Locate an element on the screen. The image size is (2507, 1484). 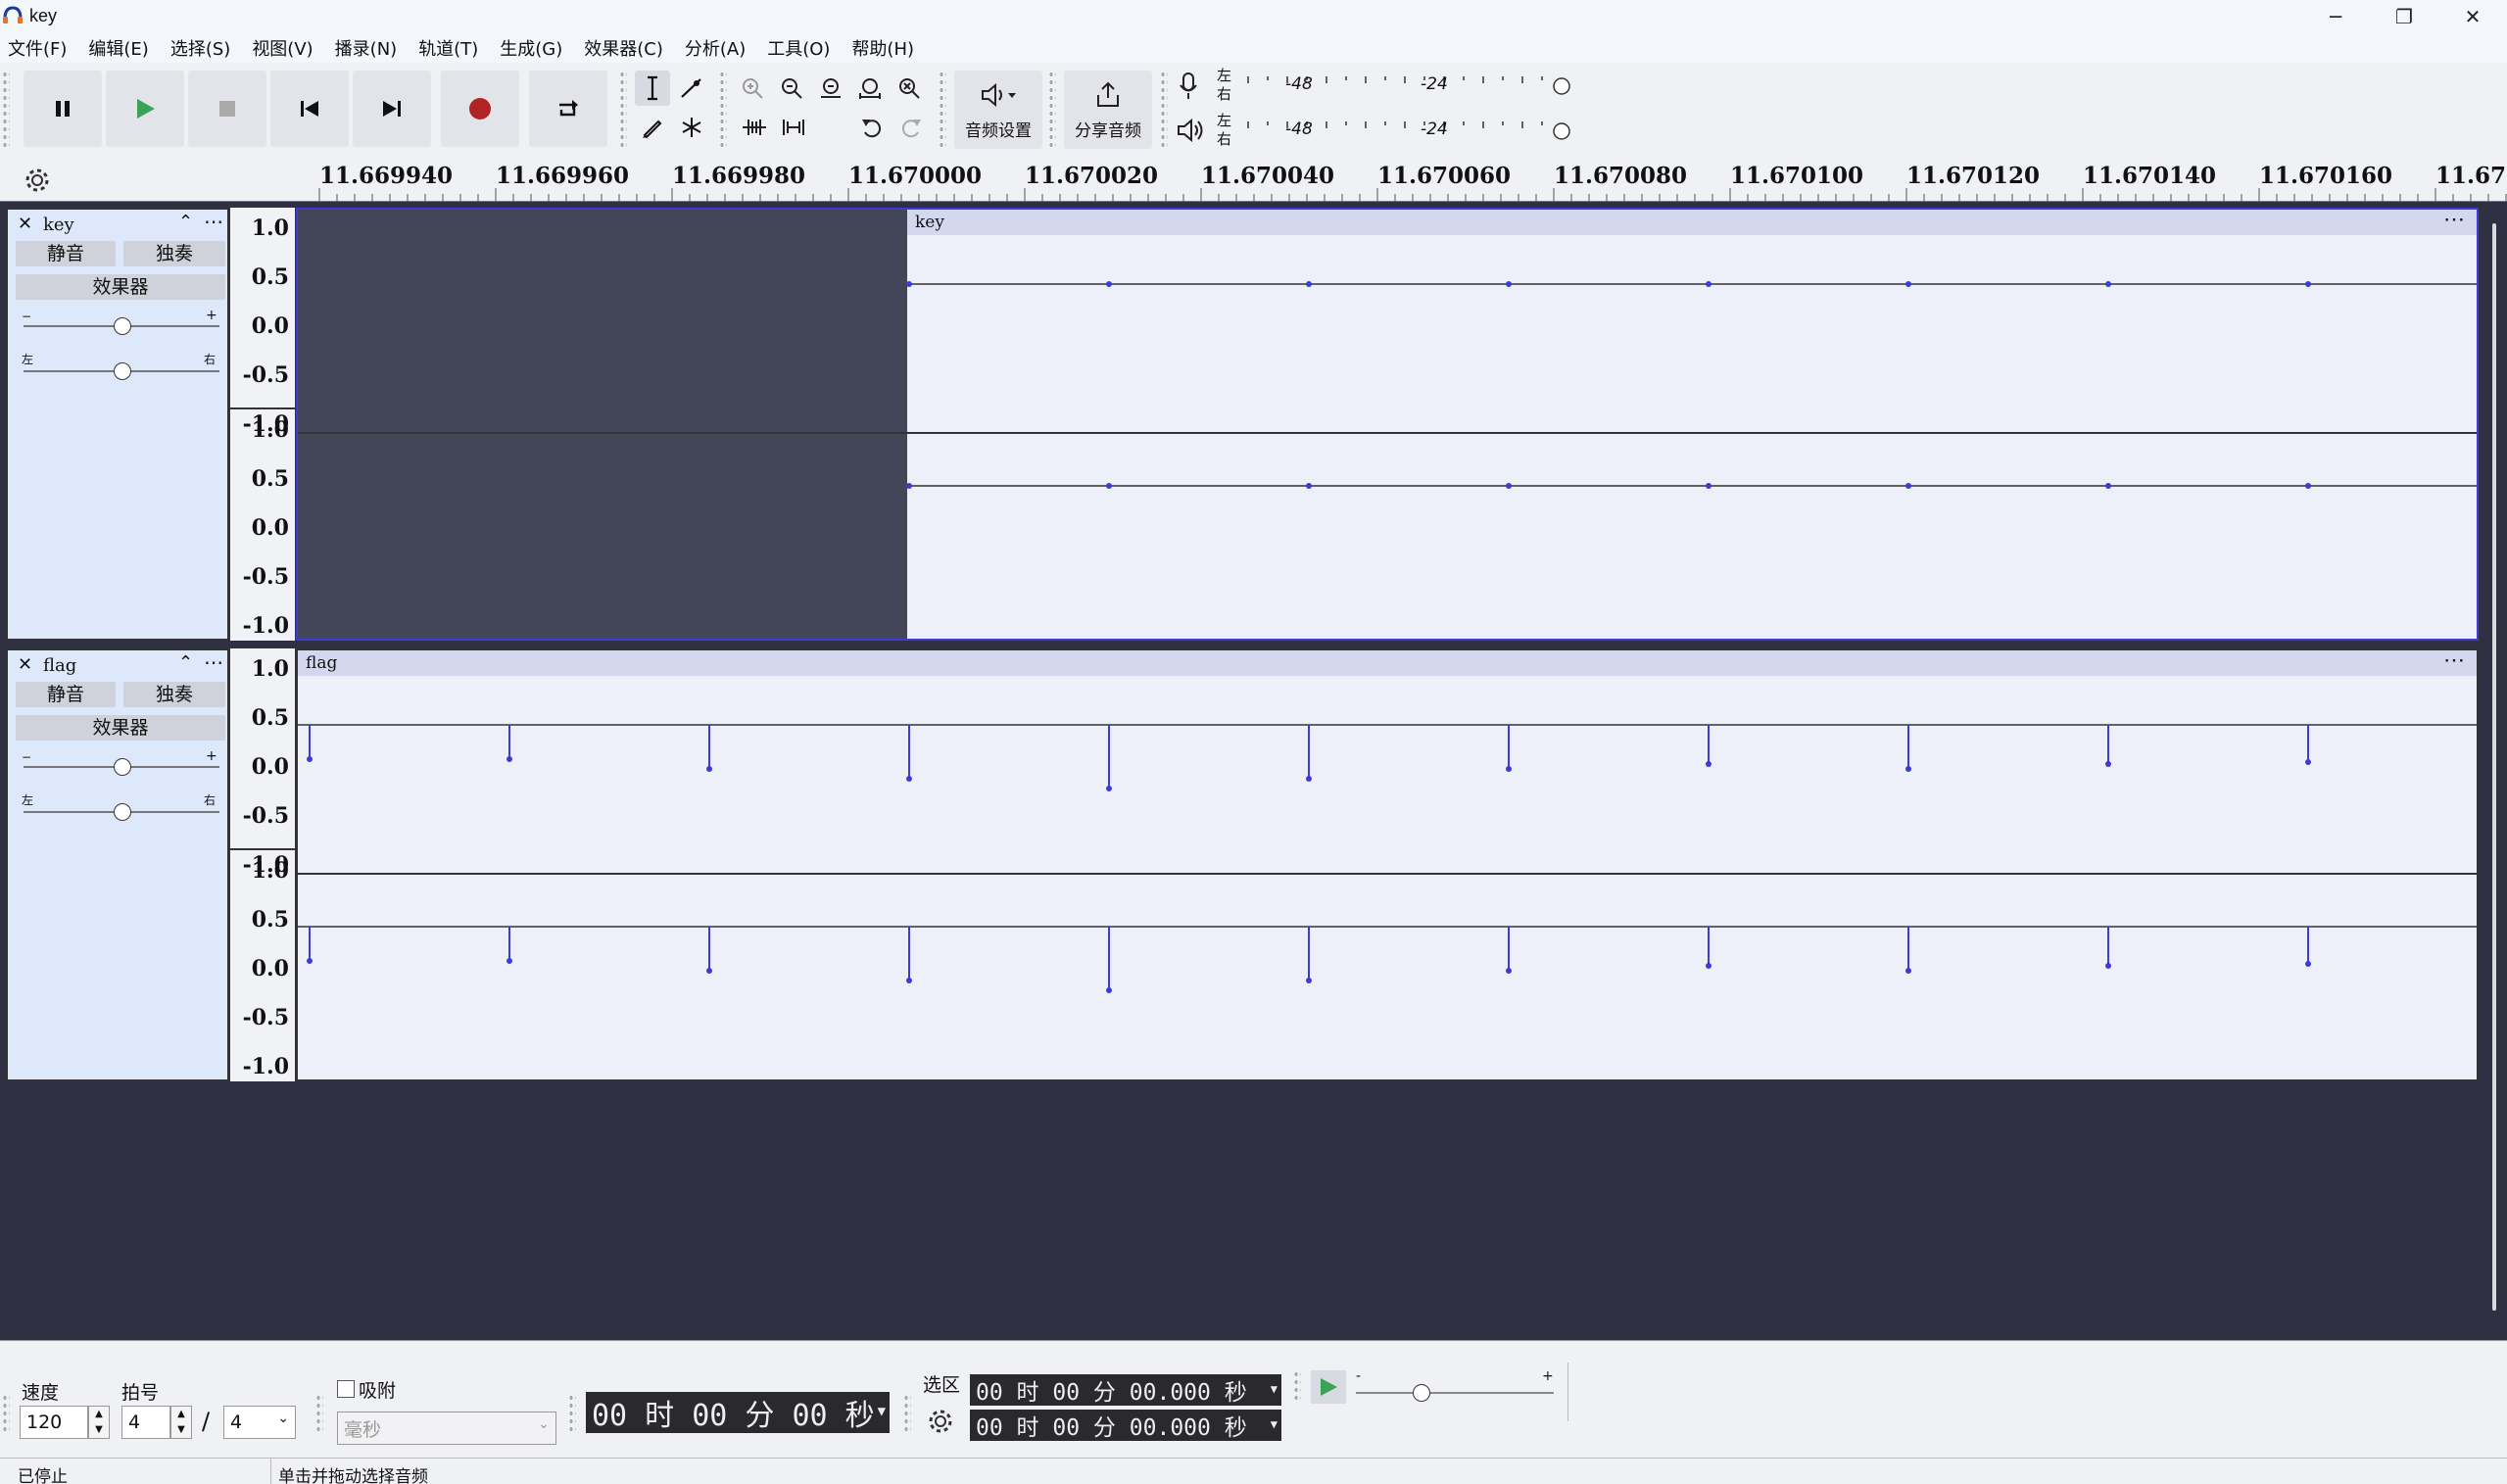
snap-unit-select: 毫秒 ⌄ is located at coordinates (446, 1428).